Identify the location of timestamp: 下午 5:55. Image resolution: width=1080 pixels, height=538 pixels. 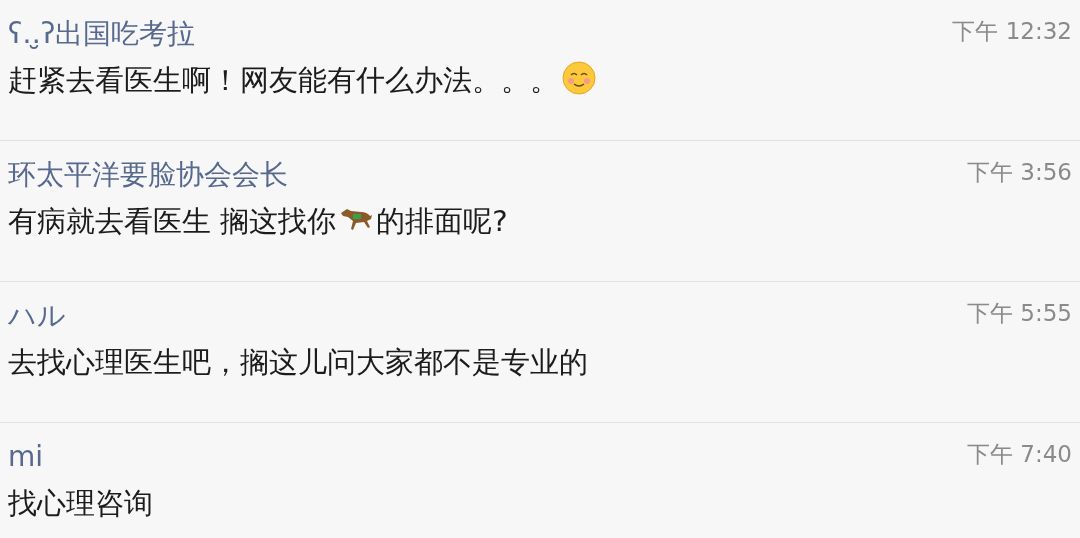
(1019, 313).